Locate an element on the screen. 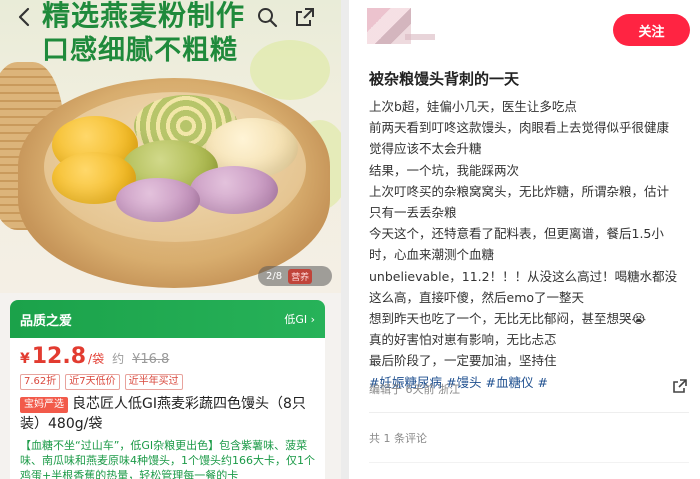 The image size is (700, 479). hero-headline-2: 口感细腻不粗糙 is located at coordinates (140, 50).